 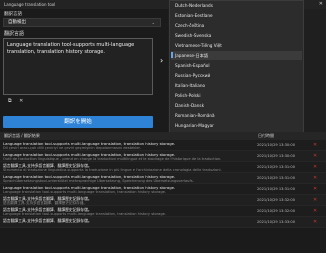 I want to click on history-result-text: 語言翻譯工具-支持多語言翻譯、翻譯歷史記錄存儲。, so click(x=45, y=202).